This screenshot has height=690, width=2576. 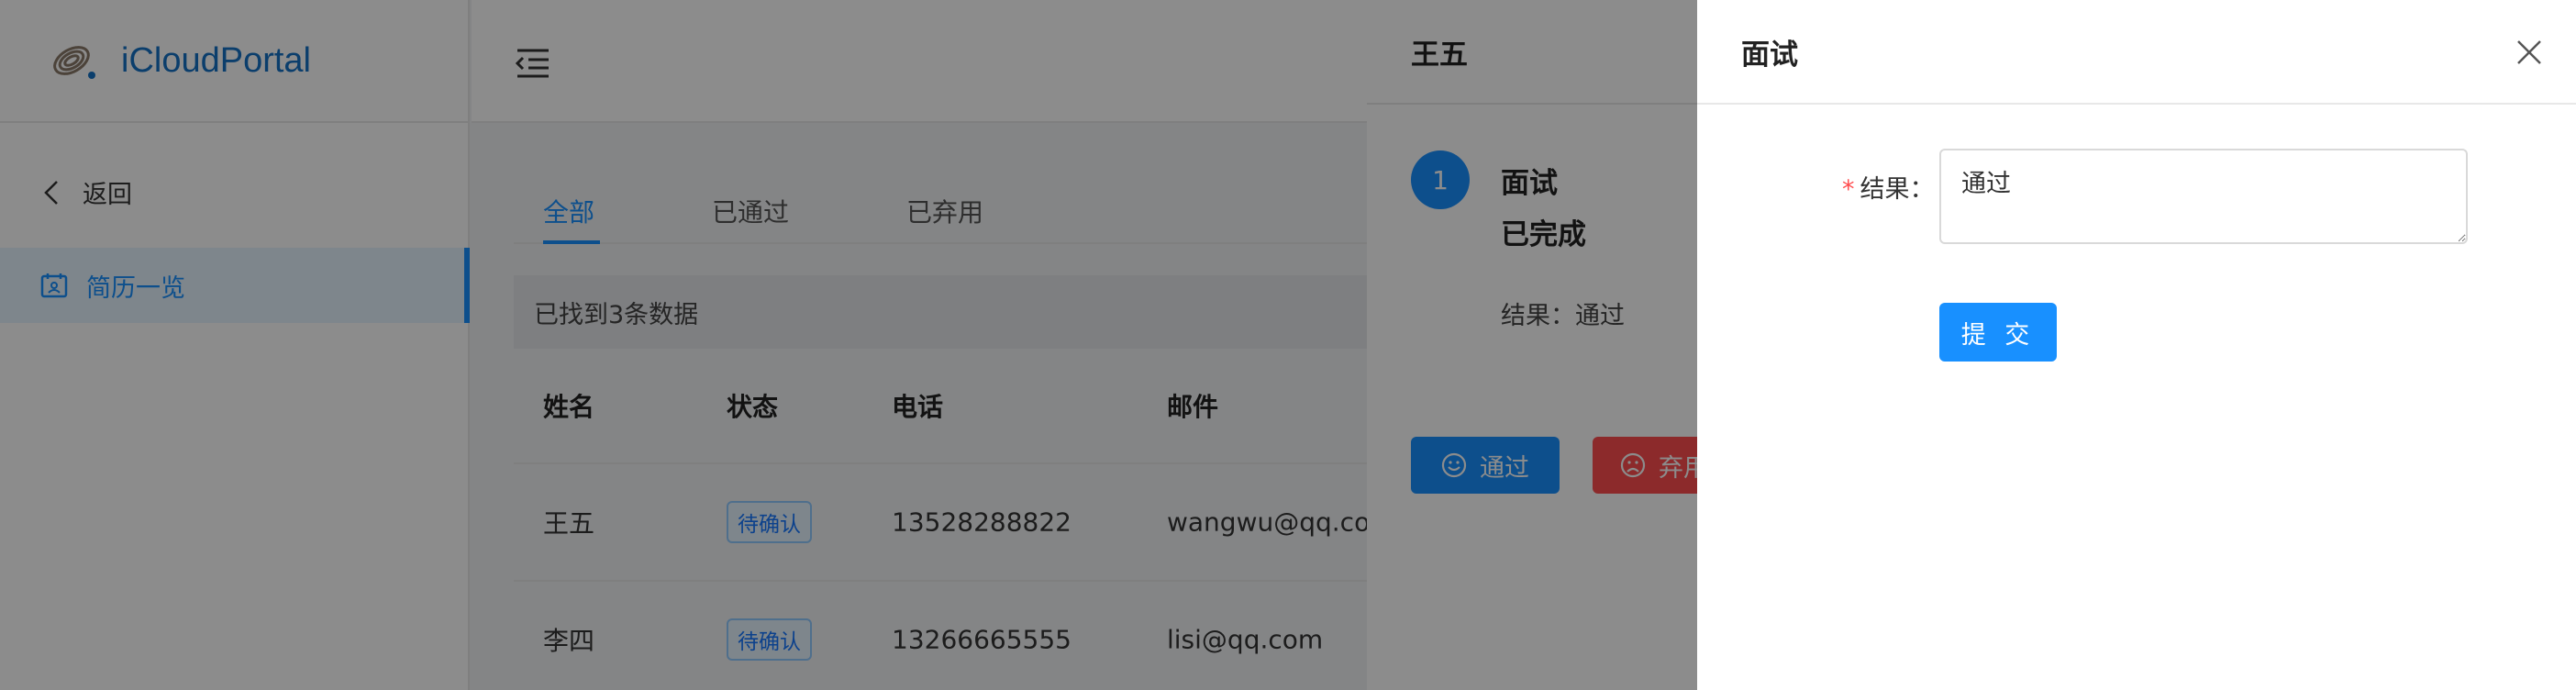 What do you see at coordinates (1998, 332) in the screenshot?
I see `submit-button: 提 交` at bounding box center [1998, 332].